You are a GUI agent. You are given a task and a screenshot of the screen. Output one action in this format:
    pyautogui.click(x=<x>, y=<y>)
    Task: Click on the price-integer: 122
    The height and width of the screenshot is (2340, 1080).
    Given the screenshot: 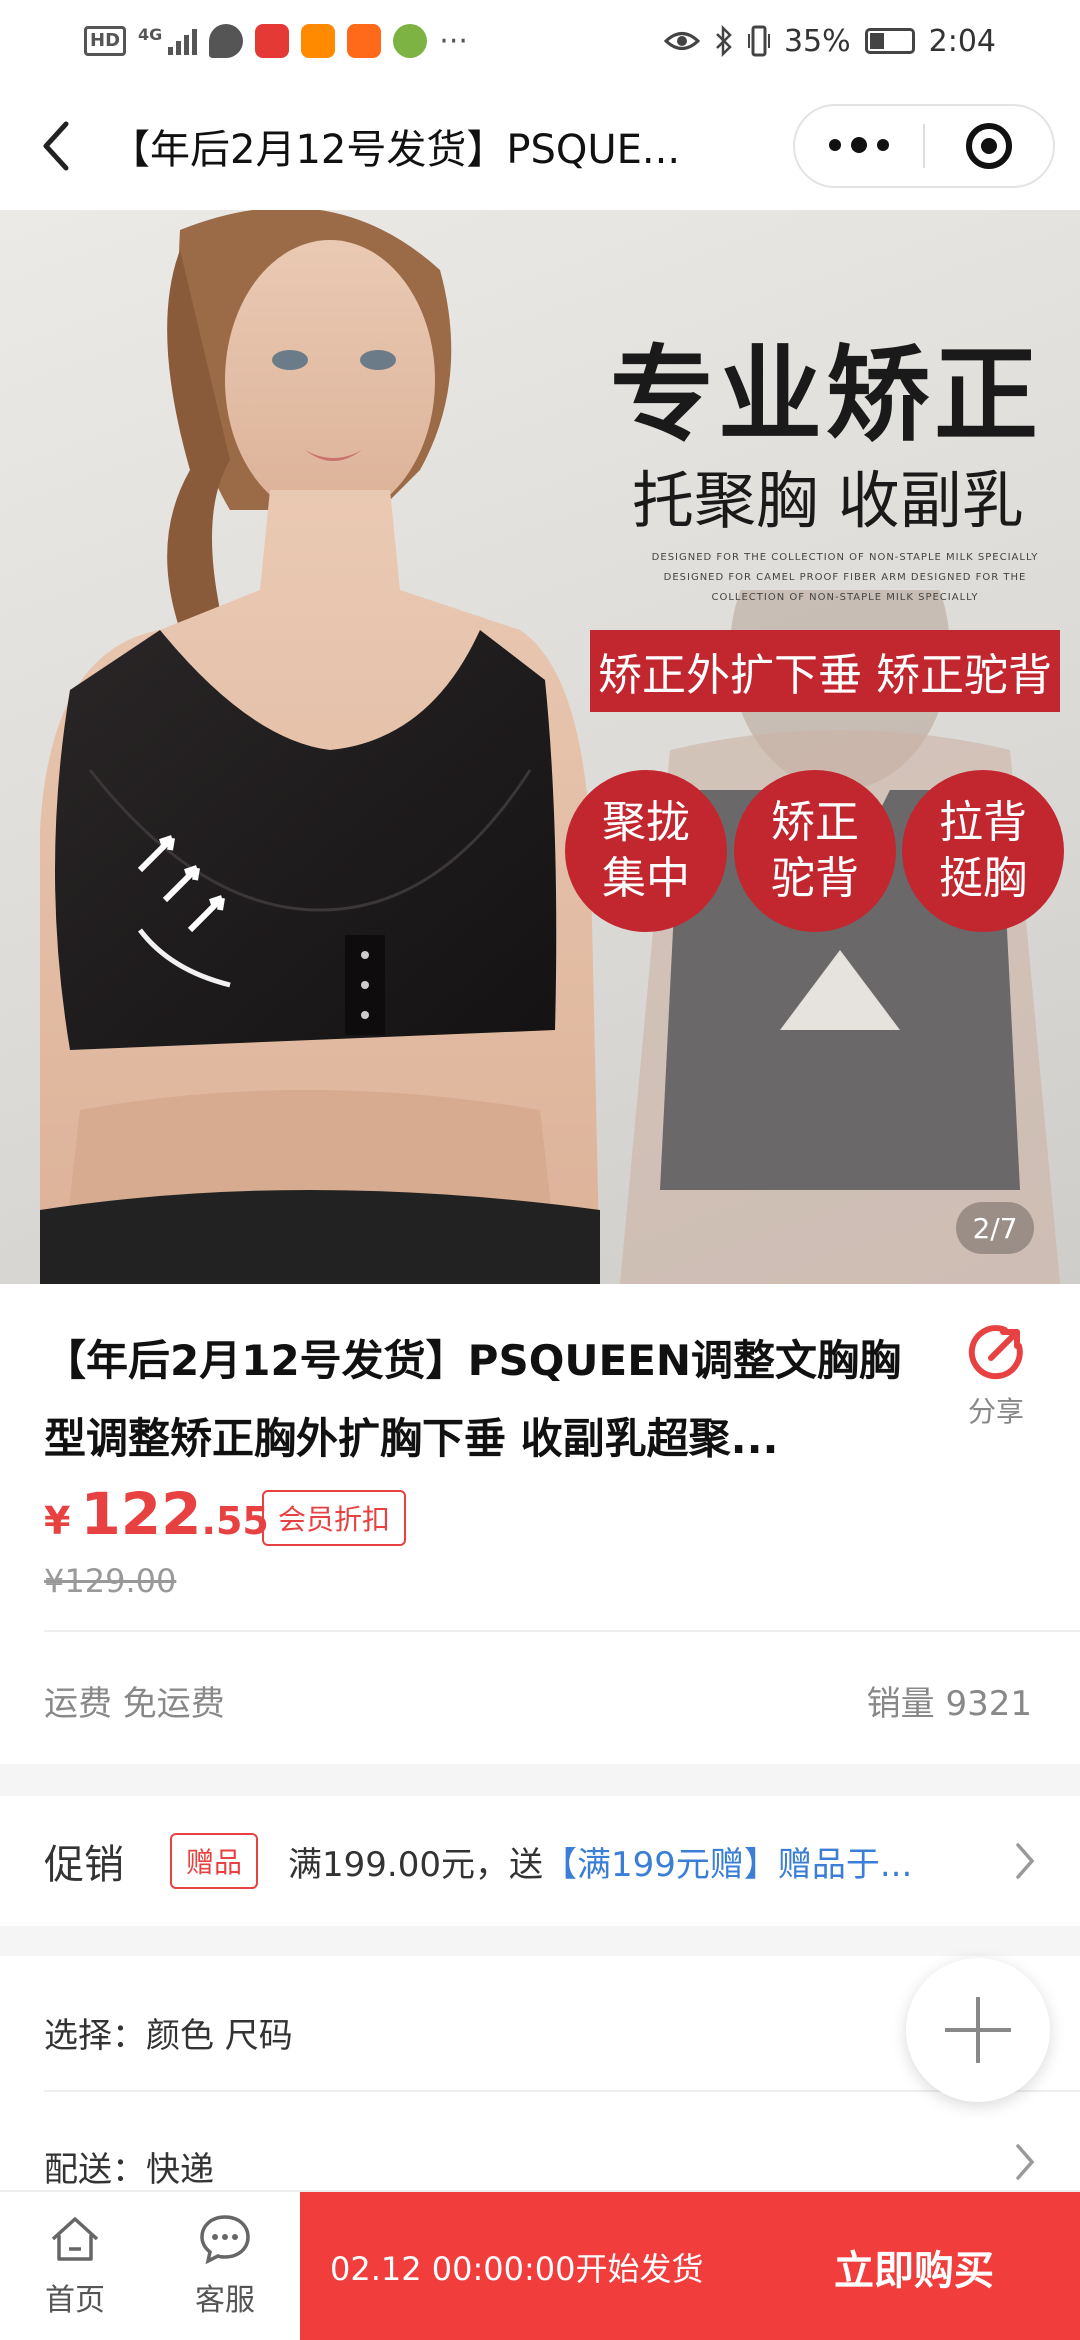 What is the action you would take?
    pyautogui.click(x=141, y=1514)
    